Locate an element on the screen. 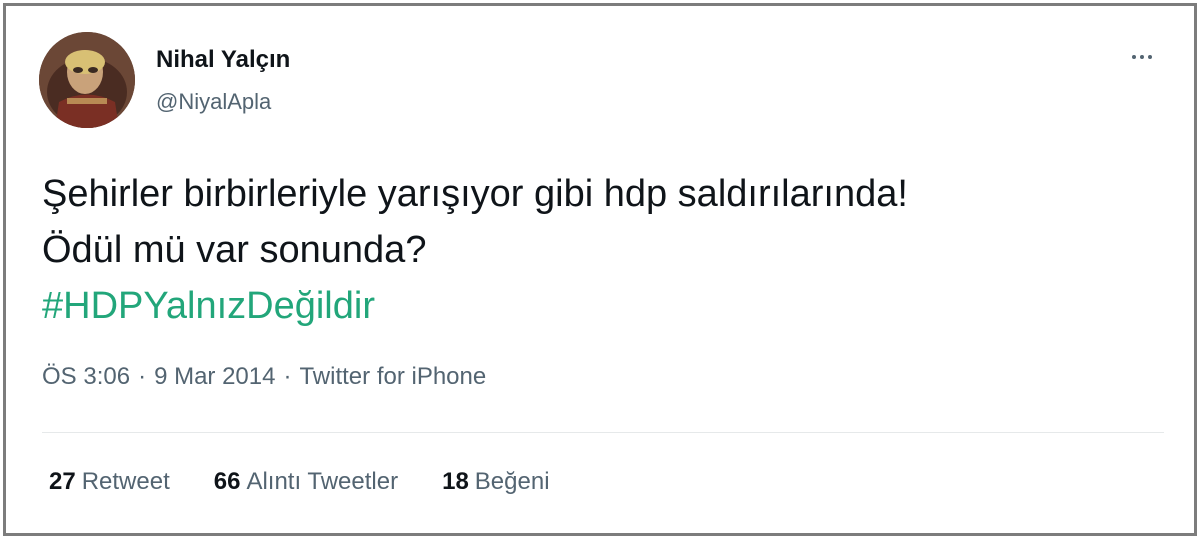  tweet-meta: ÖS 3:06 · 9 Mar 2014 · Twitter for iPhone is located at coordinates (264, 377).